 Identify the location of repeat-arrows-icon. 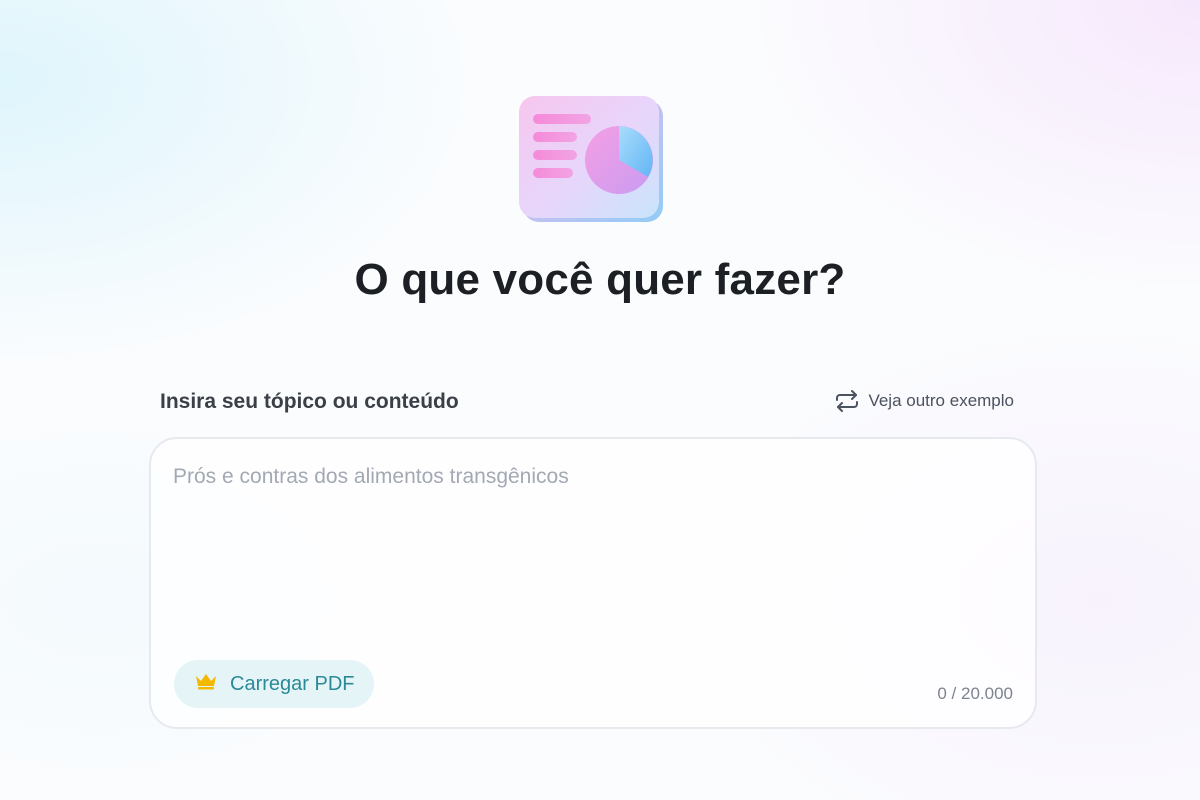
(847, 401).